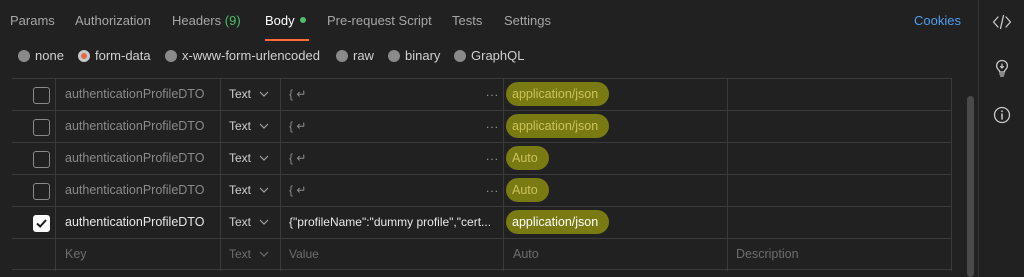 This screenshot has height=277, width=1024. I want to click on radio-graphql-circle-icon, so click(460, 56).